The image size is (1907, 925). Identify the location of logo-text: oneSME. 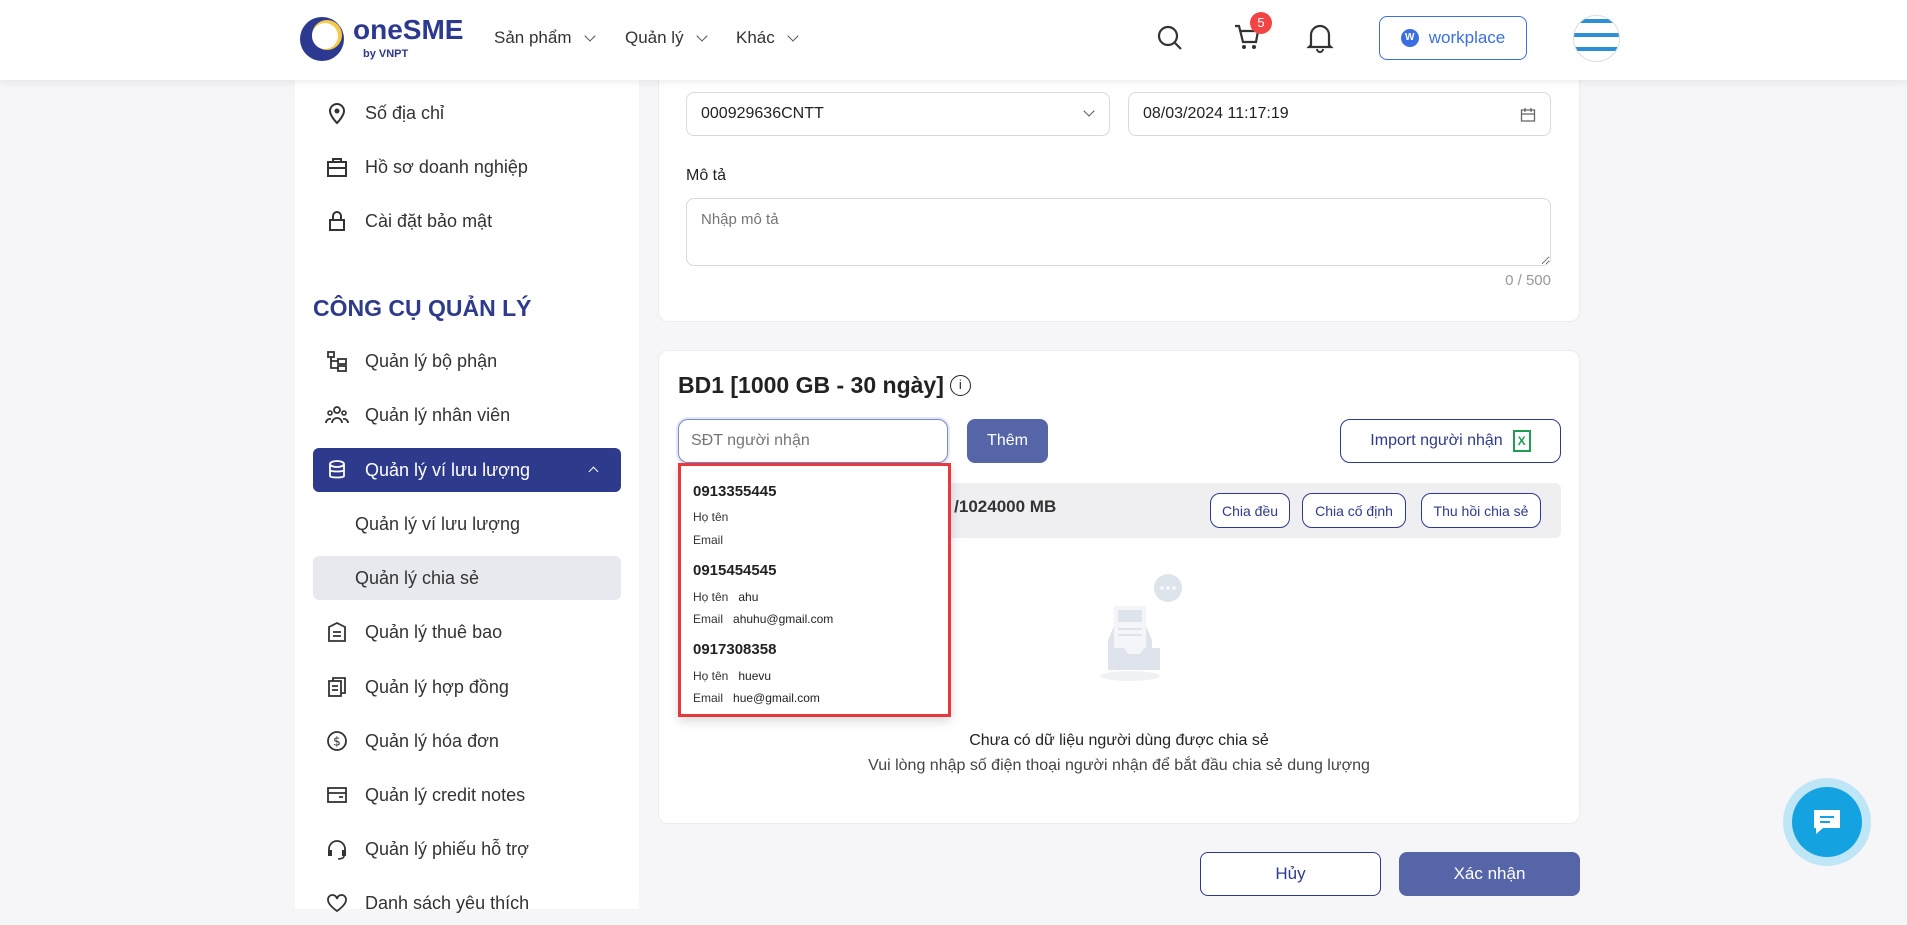
(408, 29).